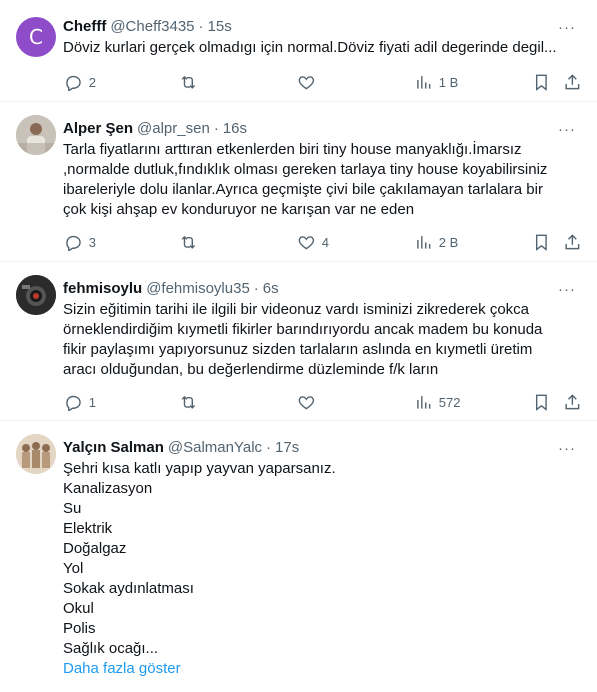  I want to click on display-name: fehmisoylu, so click(102, 288).